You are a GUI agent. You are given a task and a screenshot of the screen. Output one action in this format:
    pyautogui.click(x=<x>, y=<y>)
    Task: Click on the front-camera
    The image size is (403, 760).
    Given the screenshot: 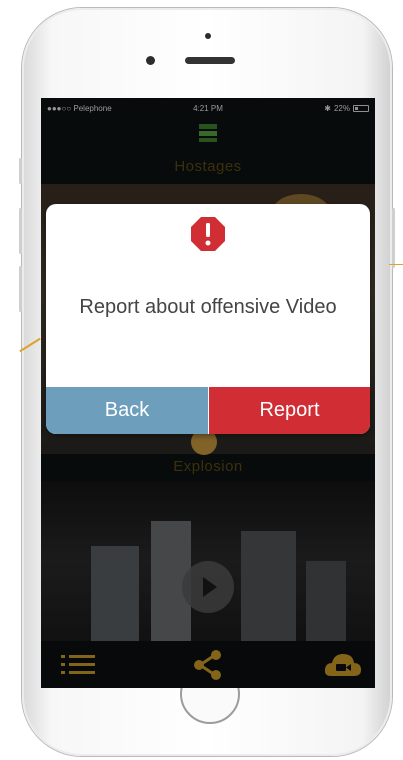 What is the action you would take?
    pyautogui.click(x=208, y=36)
    